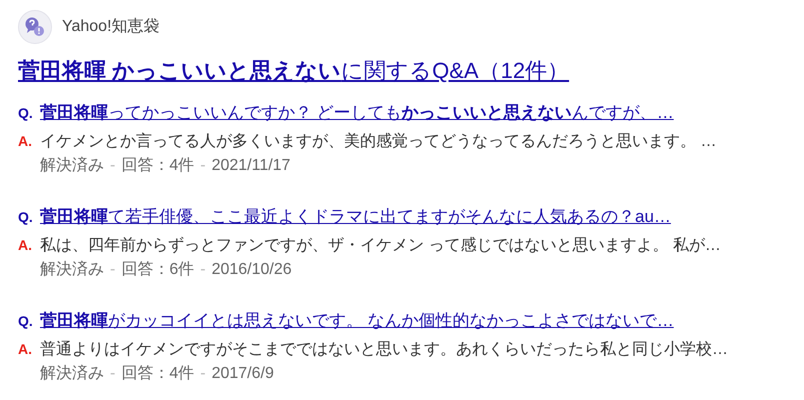 The image size is (804, 400). Describe the element at coordinates (251, 166) in the screenshot. I see `date-label: 2021/11/17` at that location.